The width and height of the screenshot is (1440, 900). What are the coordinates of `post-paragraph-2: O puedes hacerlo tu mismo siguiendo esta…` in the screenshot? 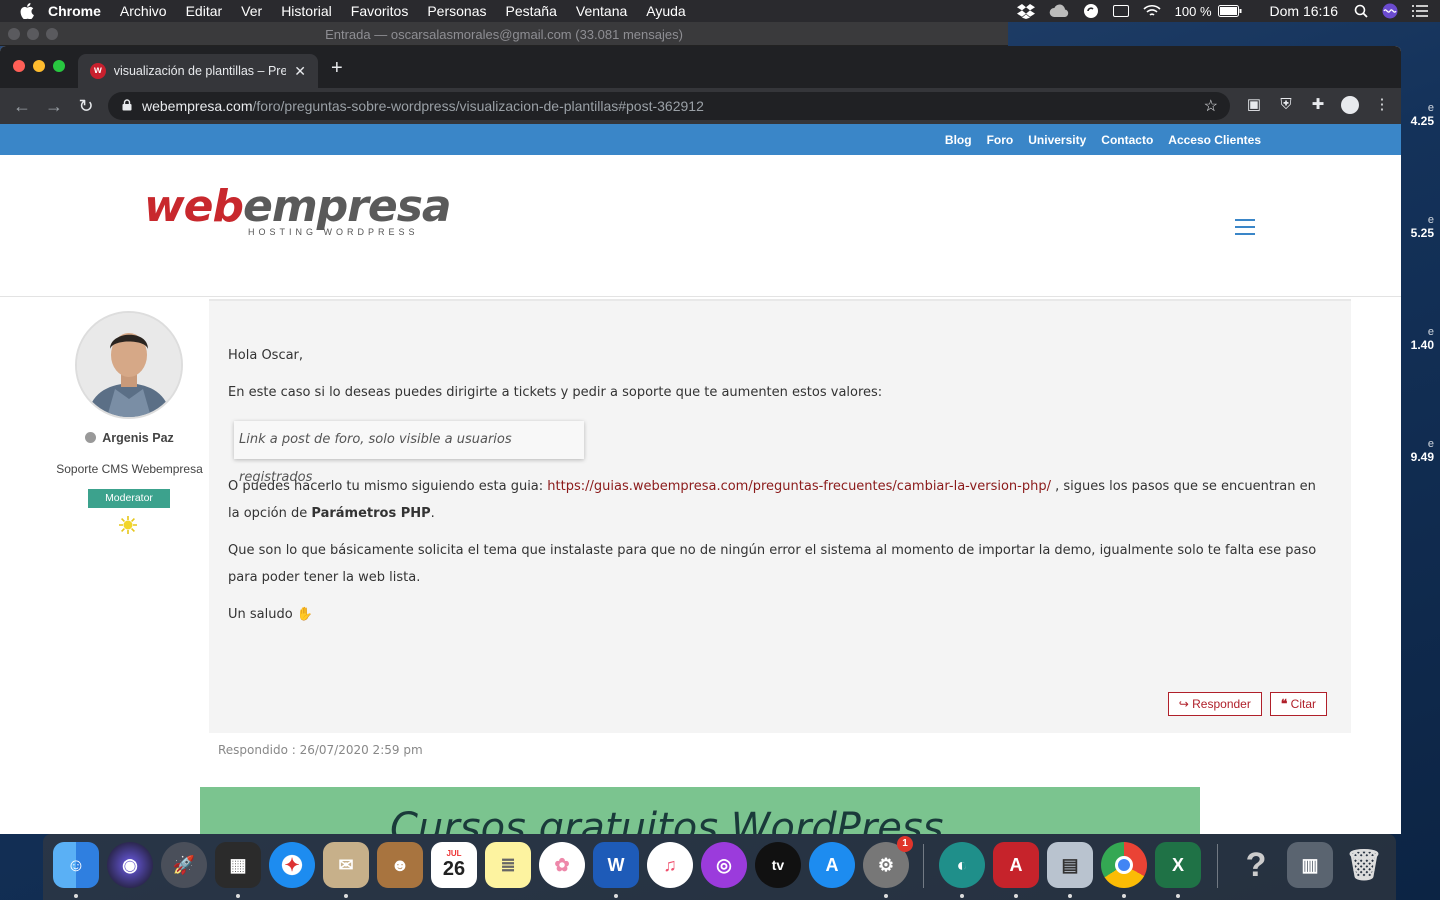 It's located at (778, 500).